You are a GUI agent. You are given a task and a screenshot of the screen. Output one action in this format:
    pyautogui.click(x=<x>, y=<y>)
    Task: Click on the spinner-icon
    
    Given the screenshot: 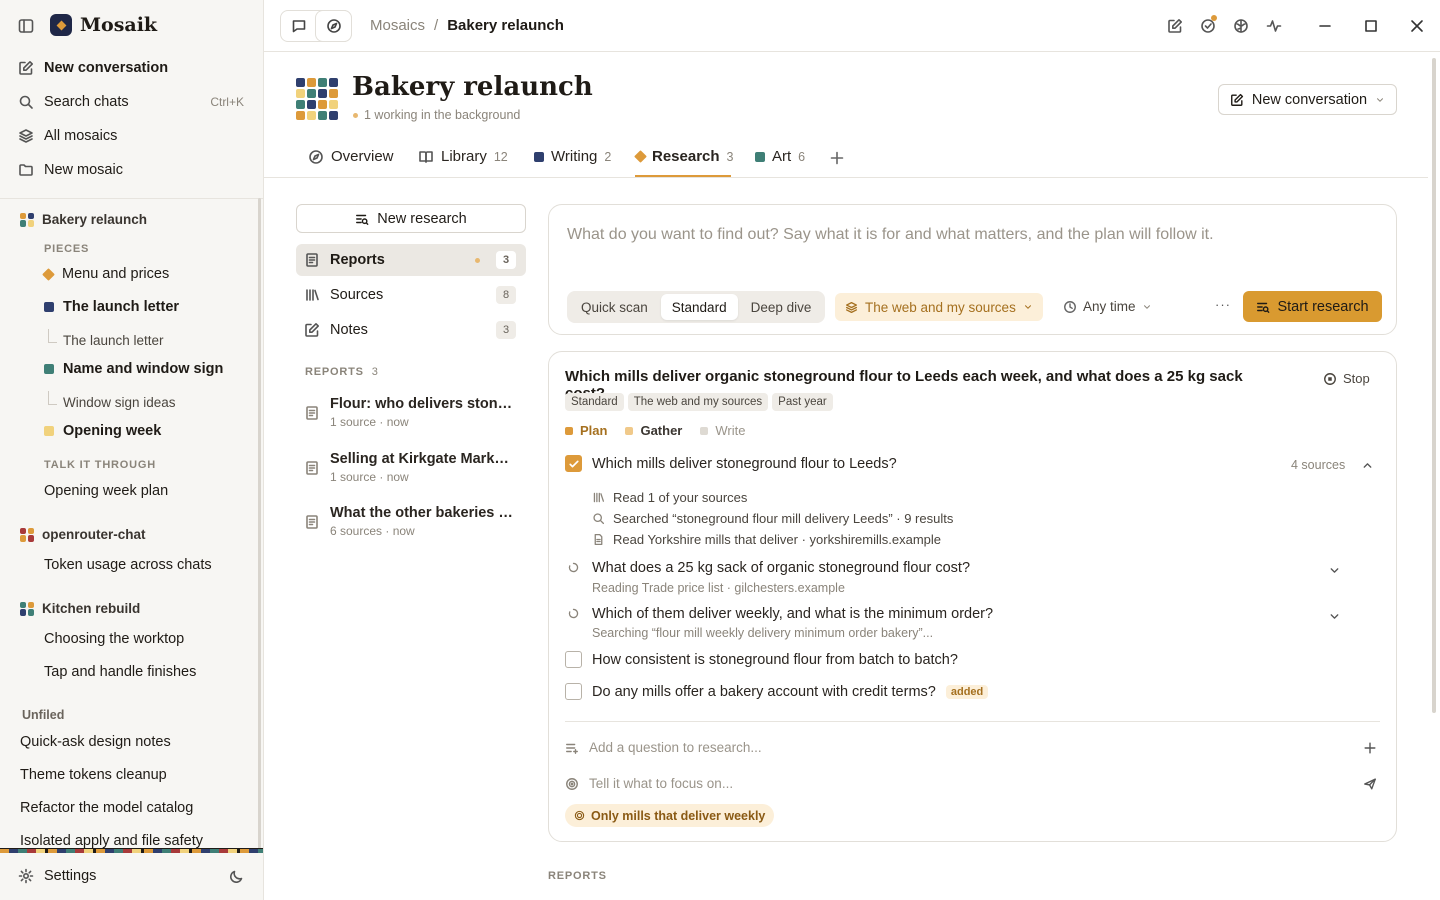 What is the action you would take?
    pyautogui.click(x=573, y=613)
    